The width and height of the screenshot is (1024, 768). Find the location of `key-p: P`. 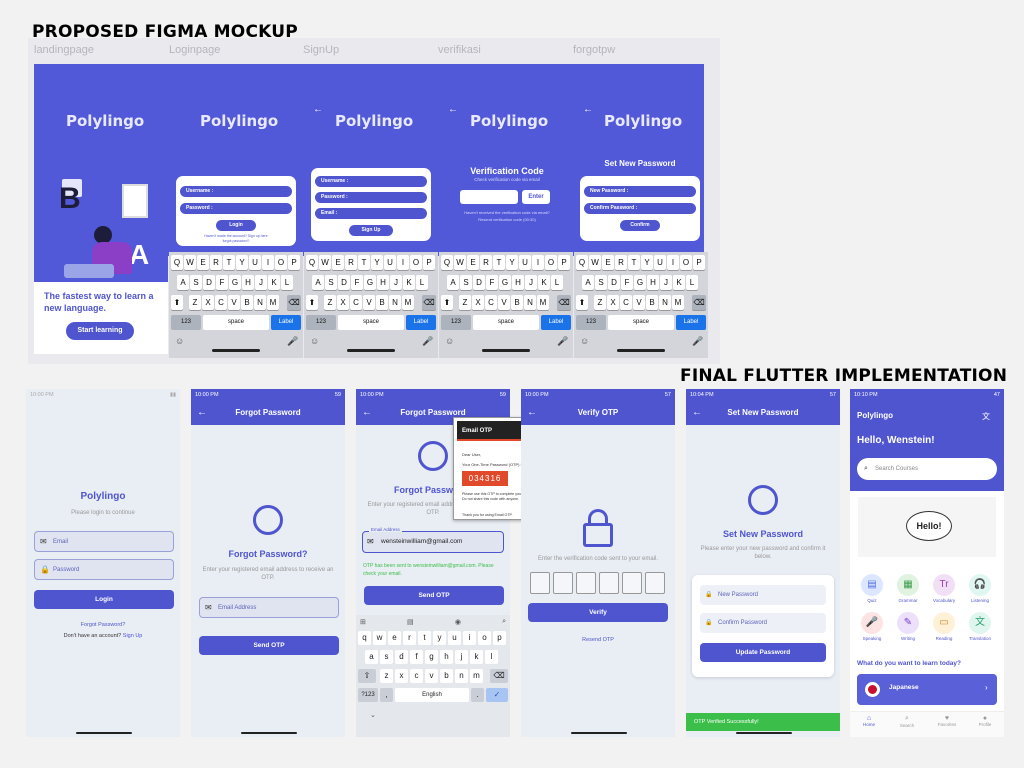

key-p: P is located at coordinates (699, 262).